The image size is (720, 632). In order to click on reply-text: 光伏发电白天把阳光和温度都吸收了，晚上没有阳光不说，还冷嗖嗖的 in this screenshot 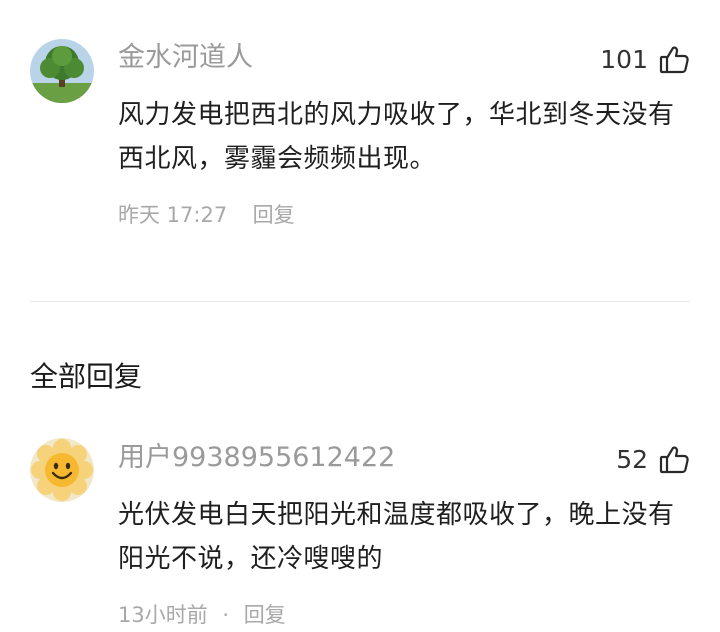, I will do `click(396, 537)`.